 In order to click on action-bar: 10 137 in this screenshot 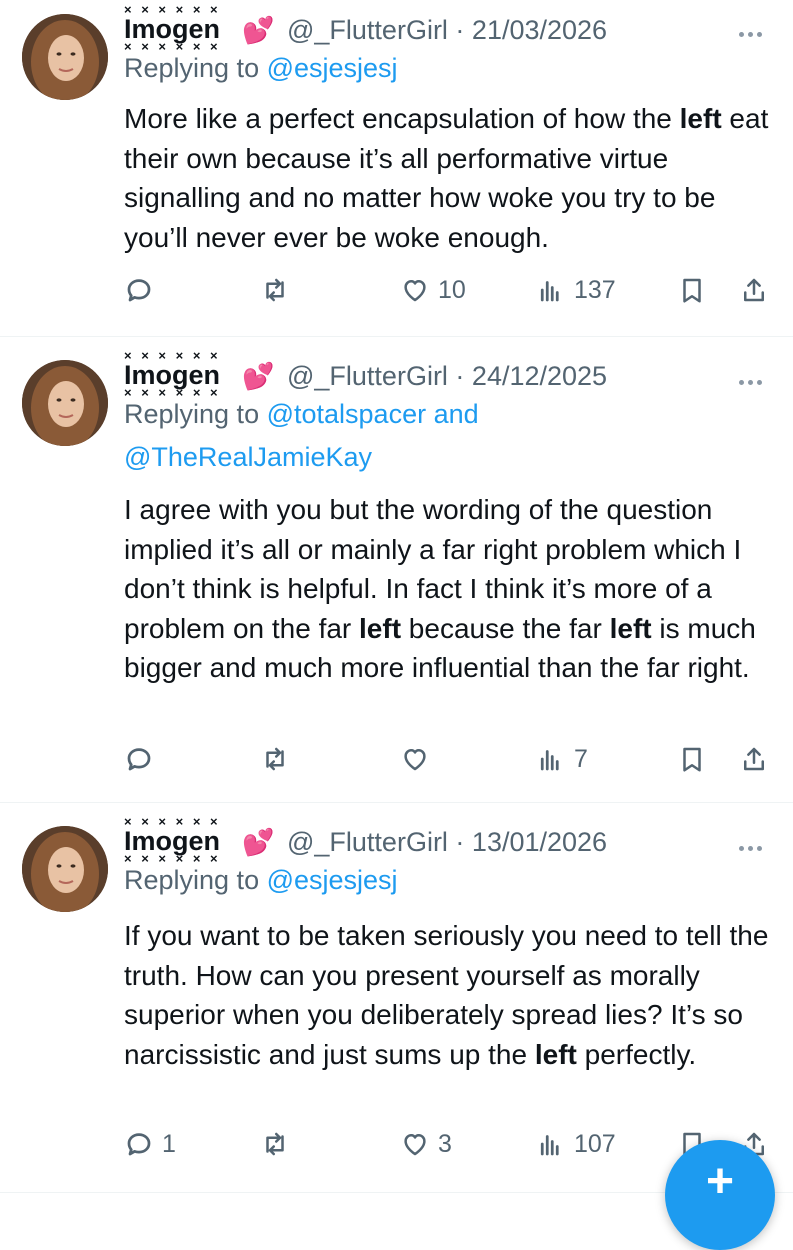, I will do `click(454, 290)`.